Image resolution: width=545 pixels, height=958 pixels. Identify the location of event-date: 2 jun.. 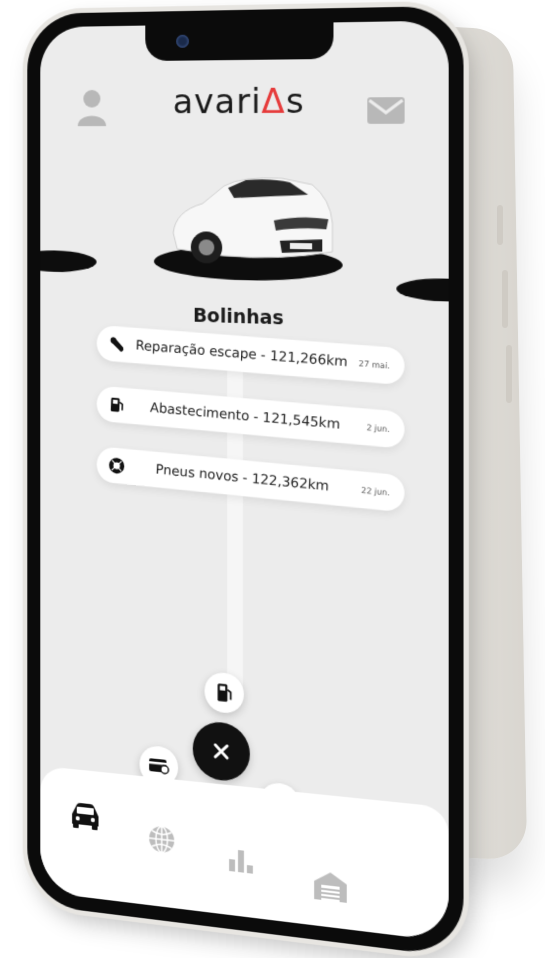
(378, 428).